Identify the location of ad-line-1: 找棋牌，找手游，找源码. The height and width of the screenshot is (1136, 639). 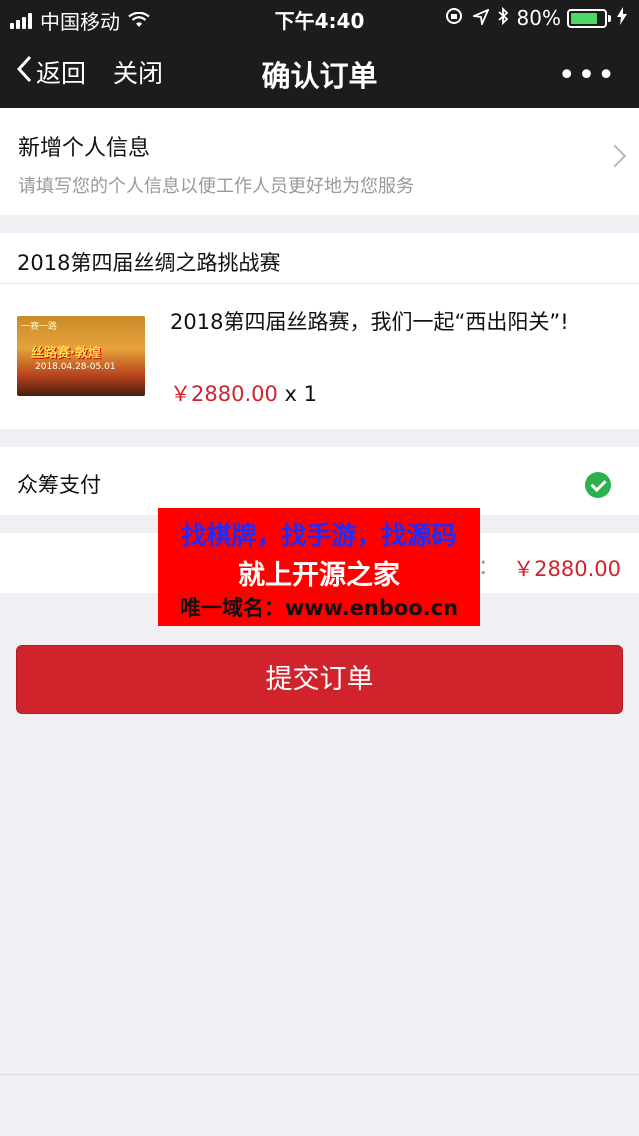
(319, 535).